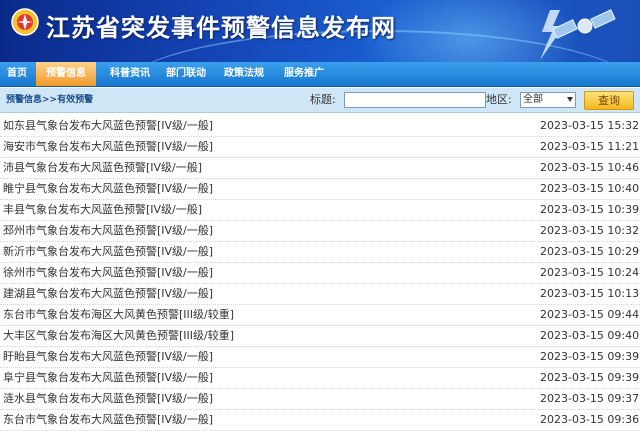 The width and height of the screenshot is (640, 431). What do you see at coordinates (590, 251) in the screenshot?
I see `warning-time: 2023-03-15 10:29` at bounding box center [590, 251].